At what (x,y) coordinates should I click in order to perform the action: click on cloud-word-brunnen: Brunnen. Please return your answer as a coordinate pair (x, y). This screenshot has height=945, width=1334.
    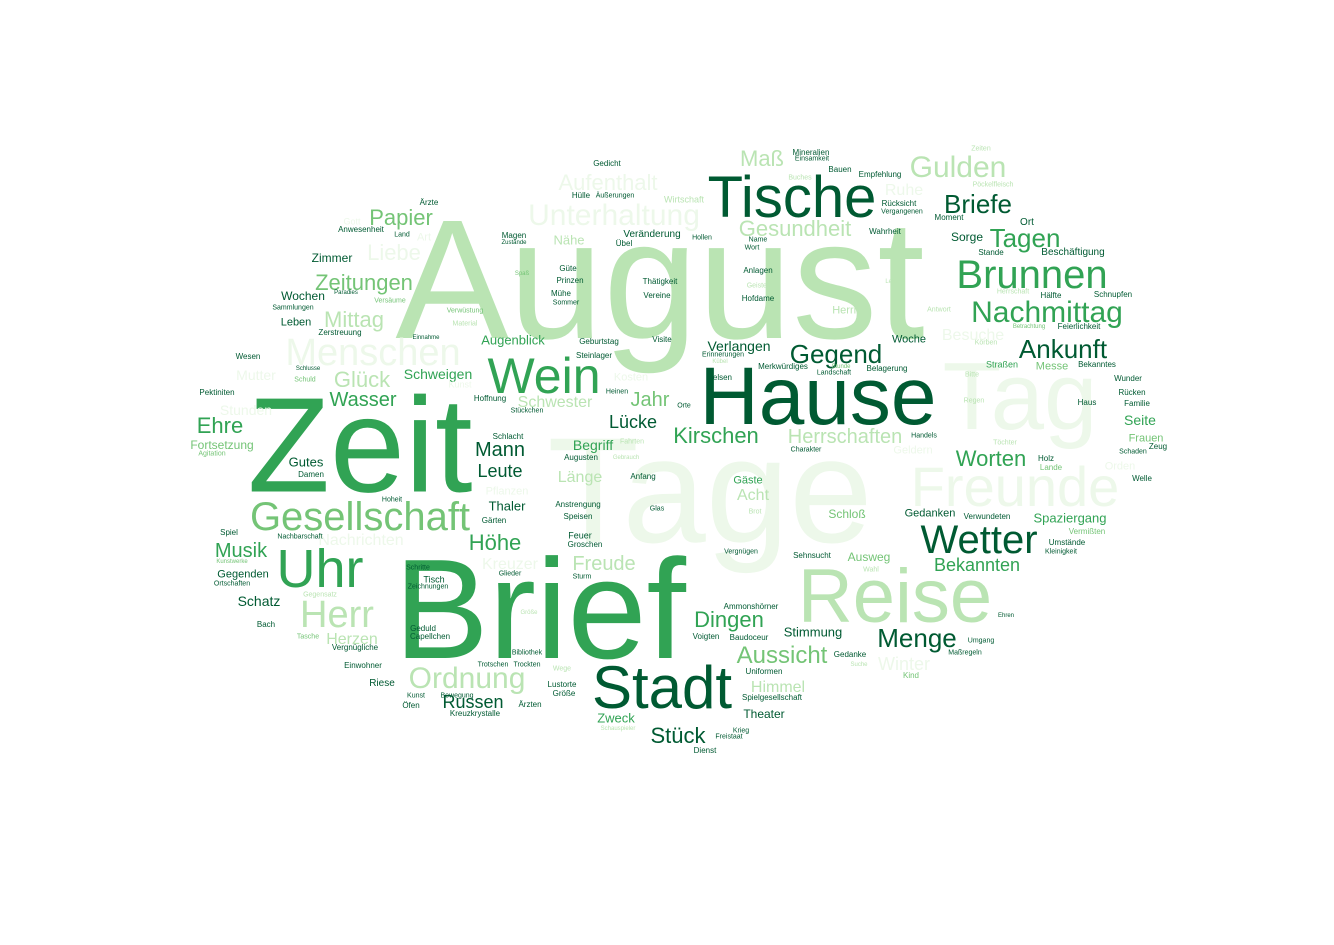
    Looking at the image, I should click on (1032, 275).